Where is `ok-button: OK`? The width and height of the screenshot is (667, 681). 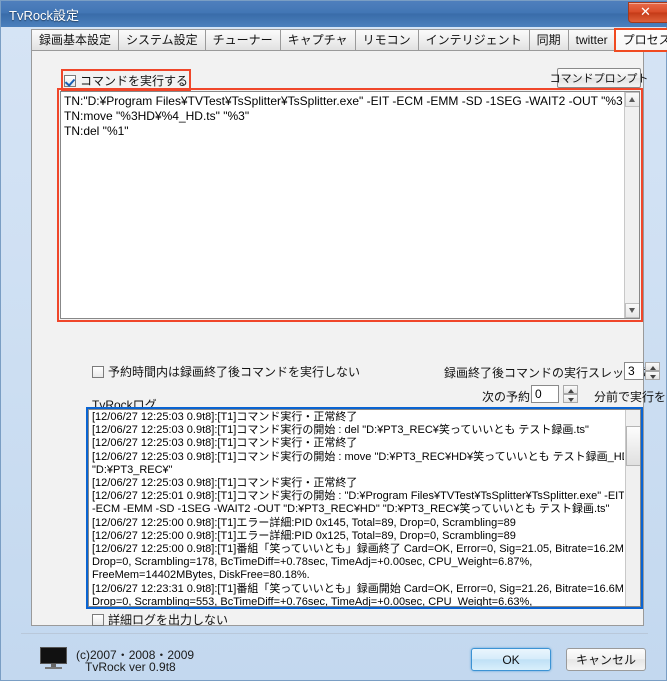 ok-button: OK is located at coordinates (511, 659).